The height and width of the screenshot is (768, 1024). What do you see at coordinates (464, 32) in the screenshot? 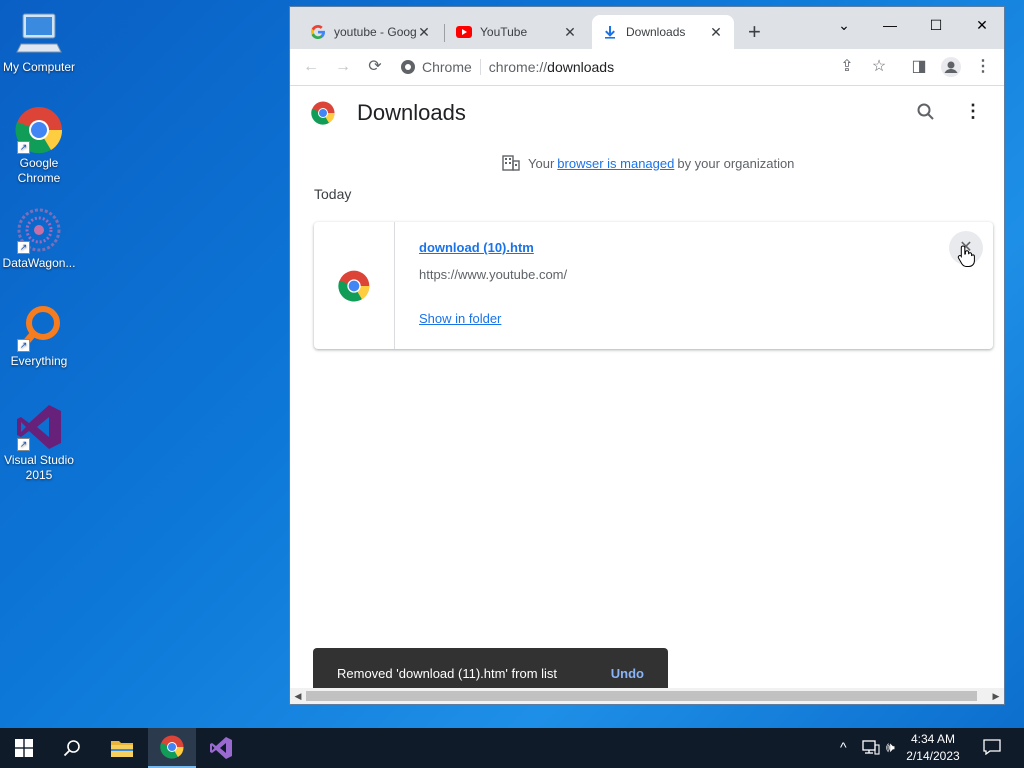
I see `youtube-icon` at bounding box center [464, 32].